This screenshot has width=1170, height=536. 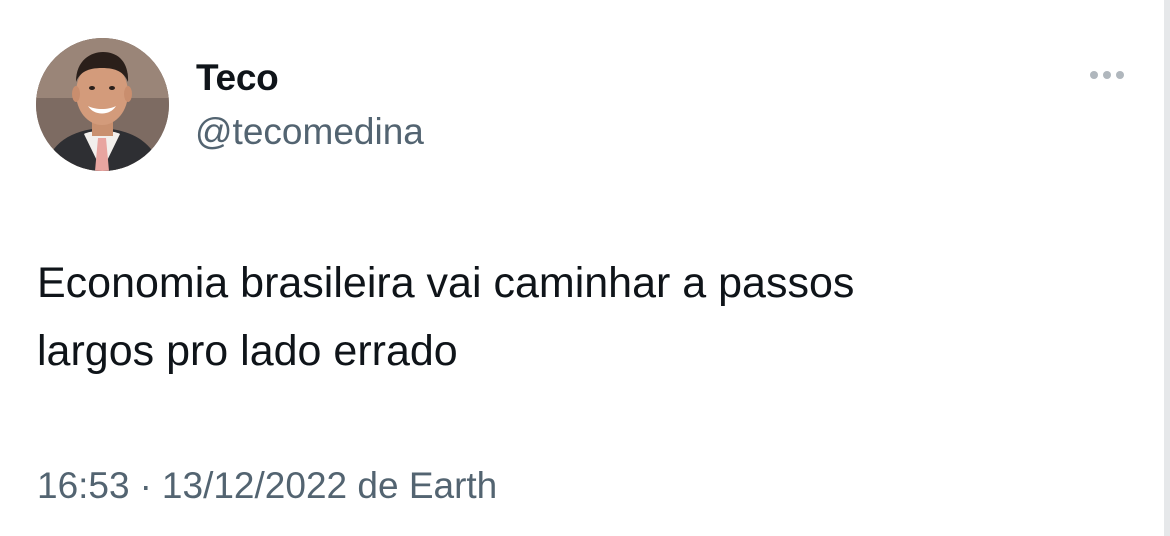 I want to click on author-handle: @tecomedina, so click(x=309, y=132).